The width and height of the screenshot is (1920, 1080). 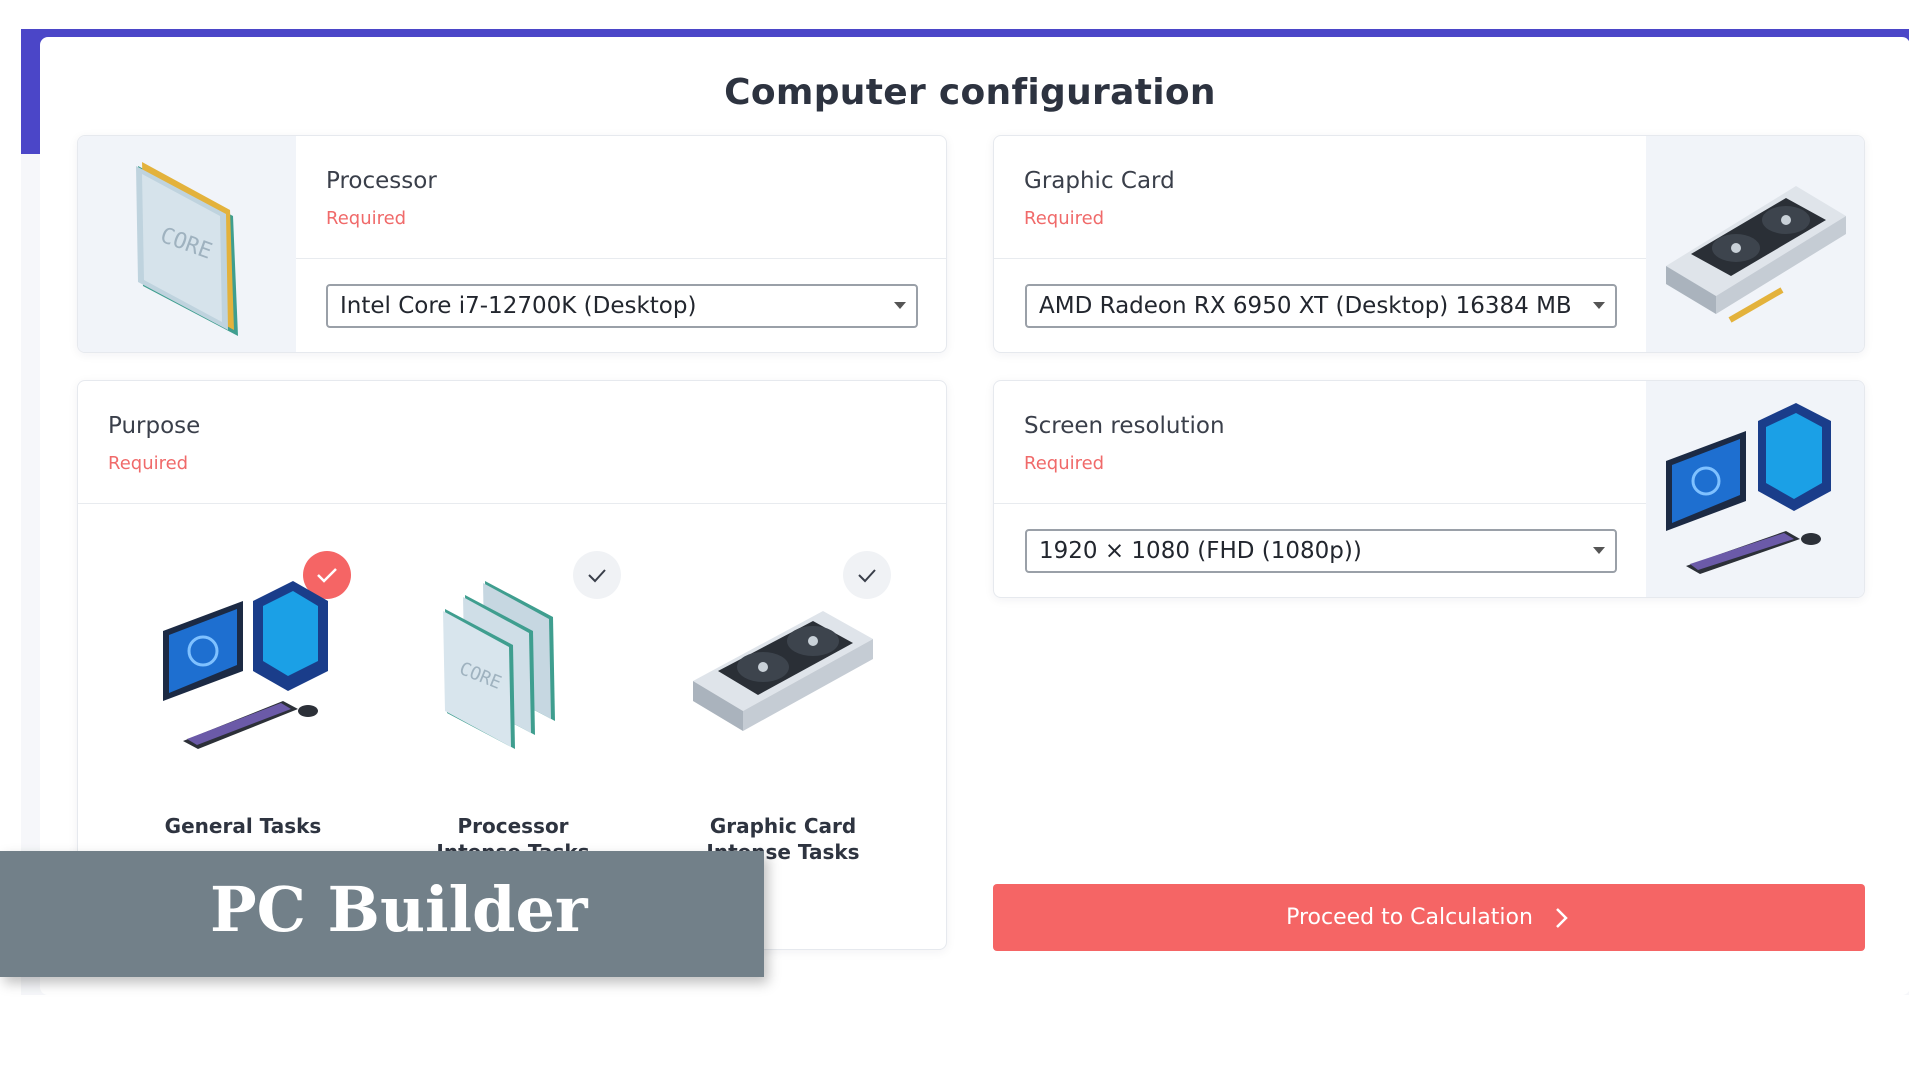 I want to click on resolution-required: Required, so click(x=1064, y=463).